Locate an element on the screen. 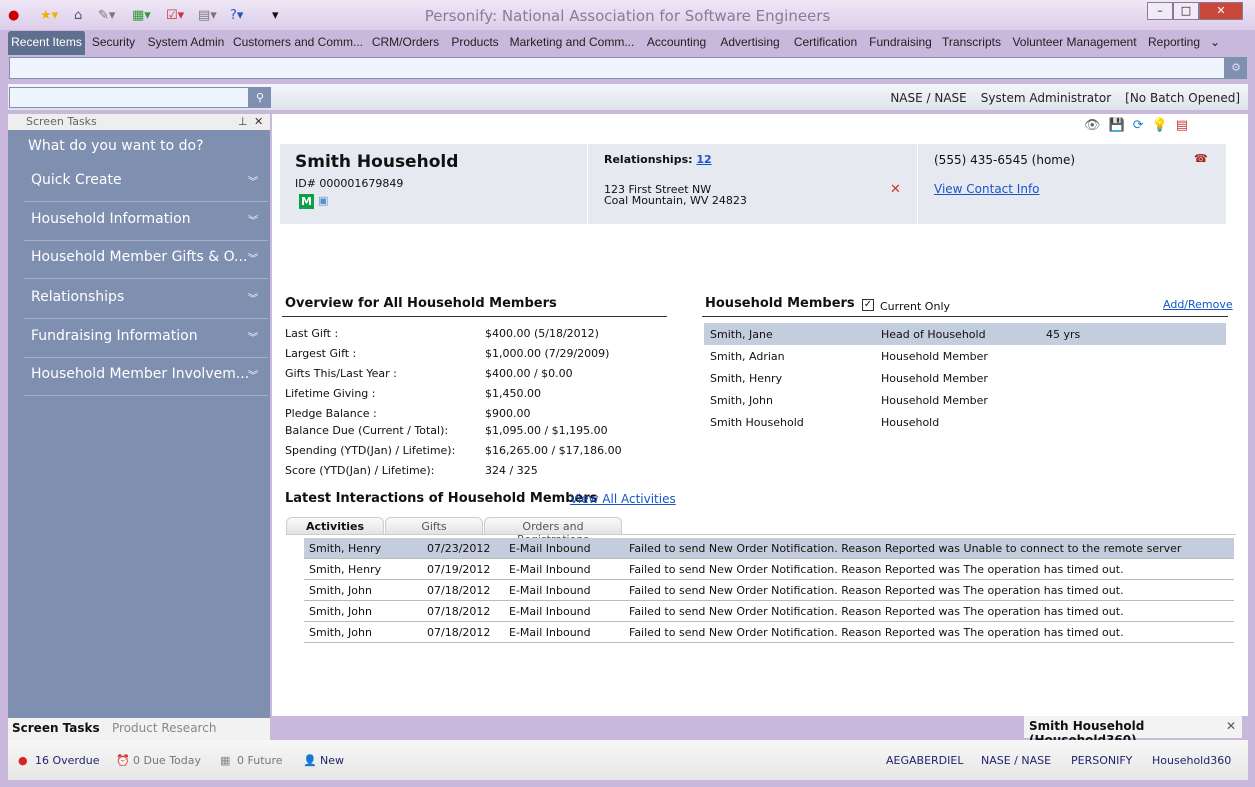 The width and height of the screenshot is (1255, 787). member-row: Smith, Jane Head of Household 45 yrs is located at coordinates (965, 334).